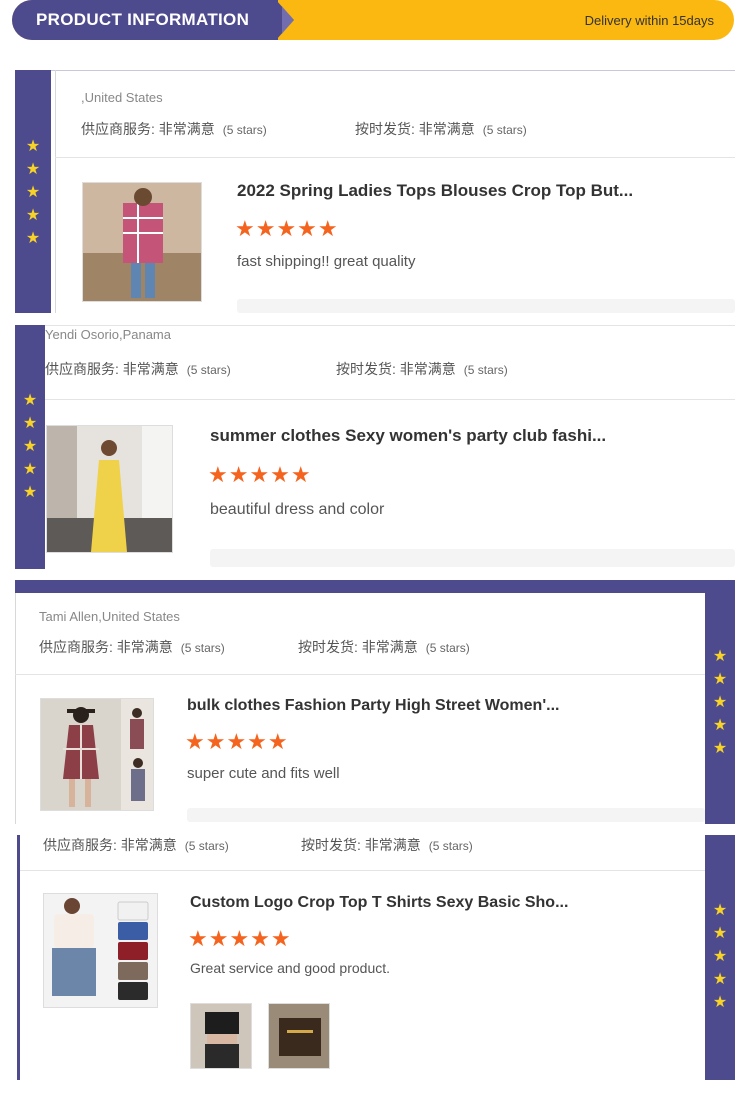 This screenshot has height=1097, width=750. I want to click on banner-arrow-accent, so click(288, 20).